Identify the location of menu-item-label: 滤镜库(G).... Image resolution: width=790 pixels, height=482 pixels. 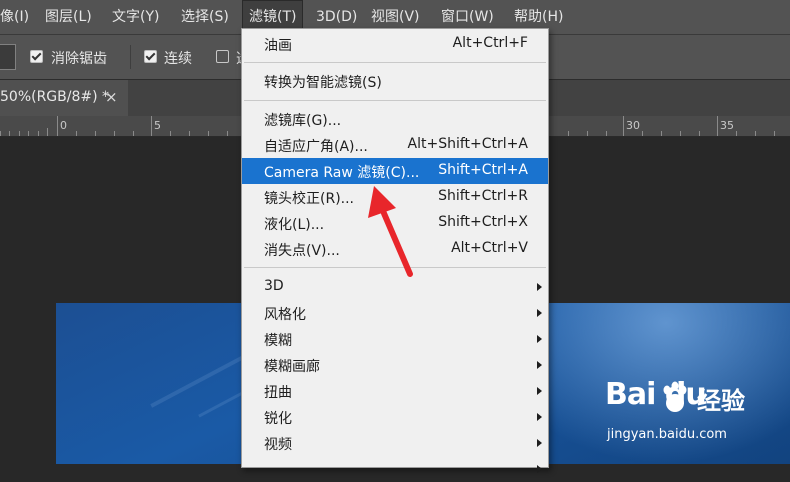
(303, 121).